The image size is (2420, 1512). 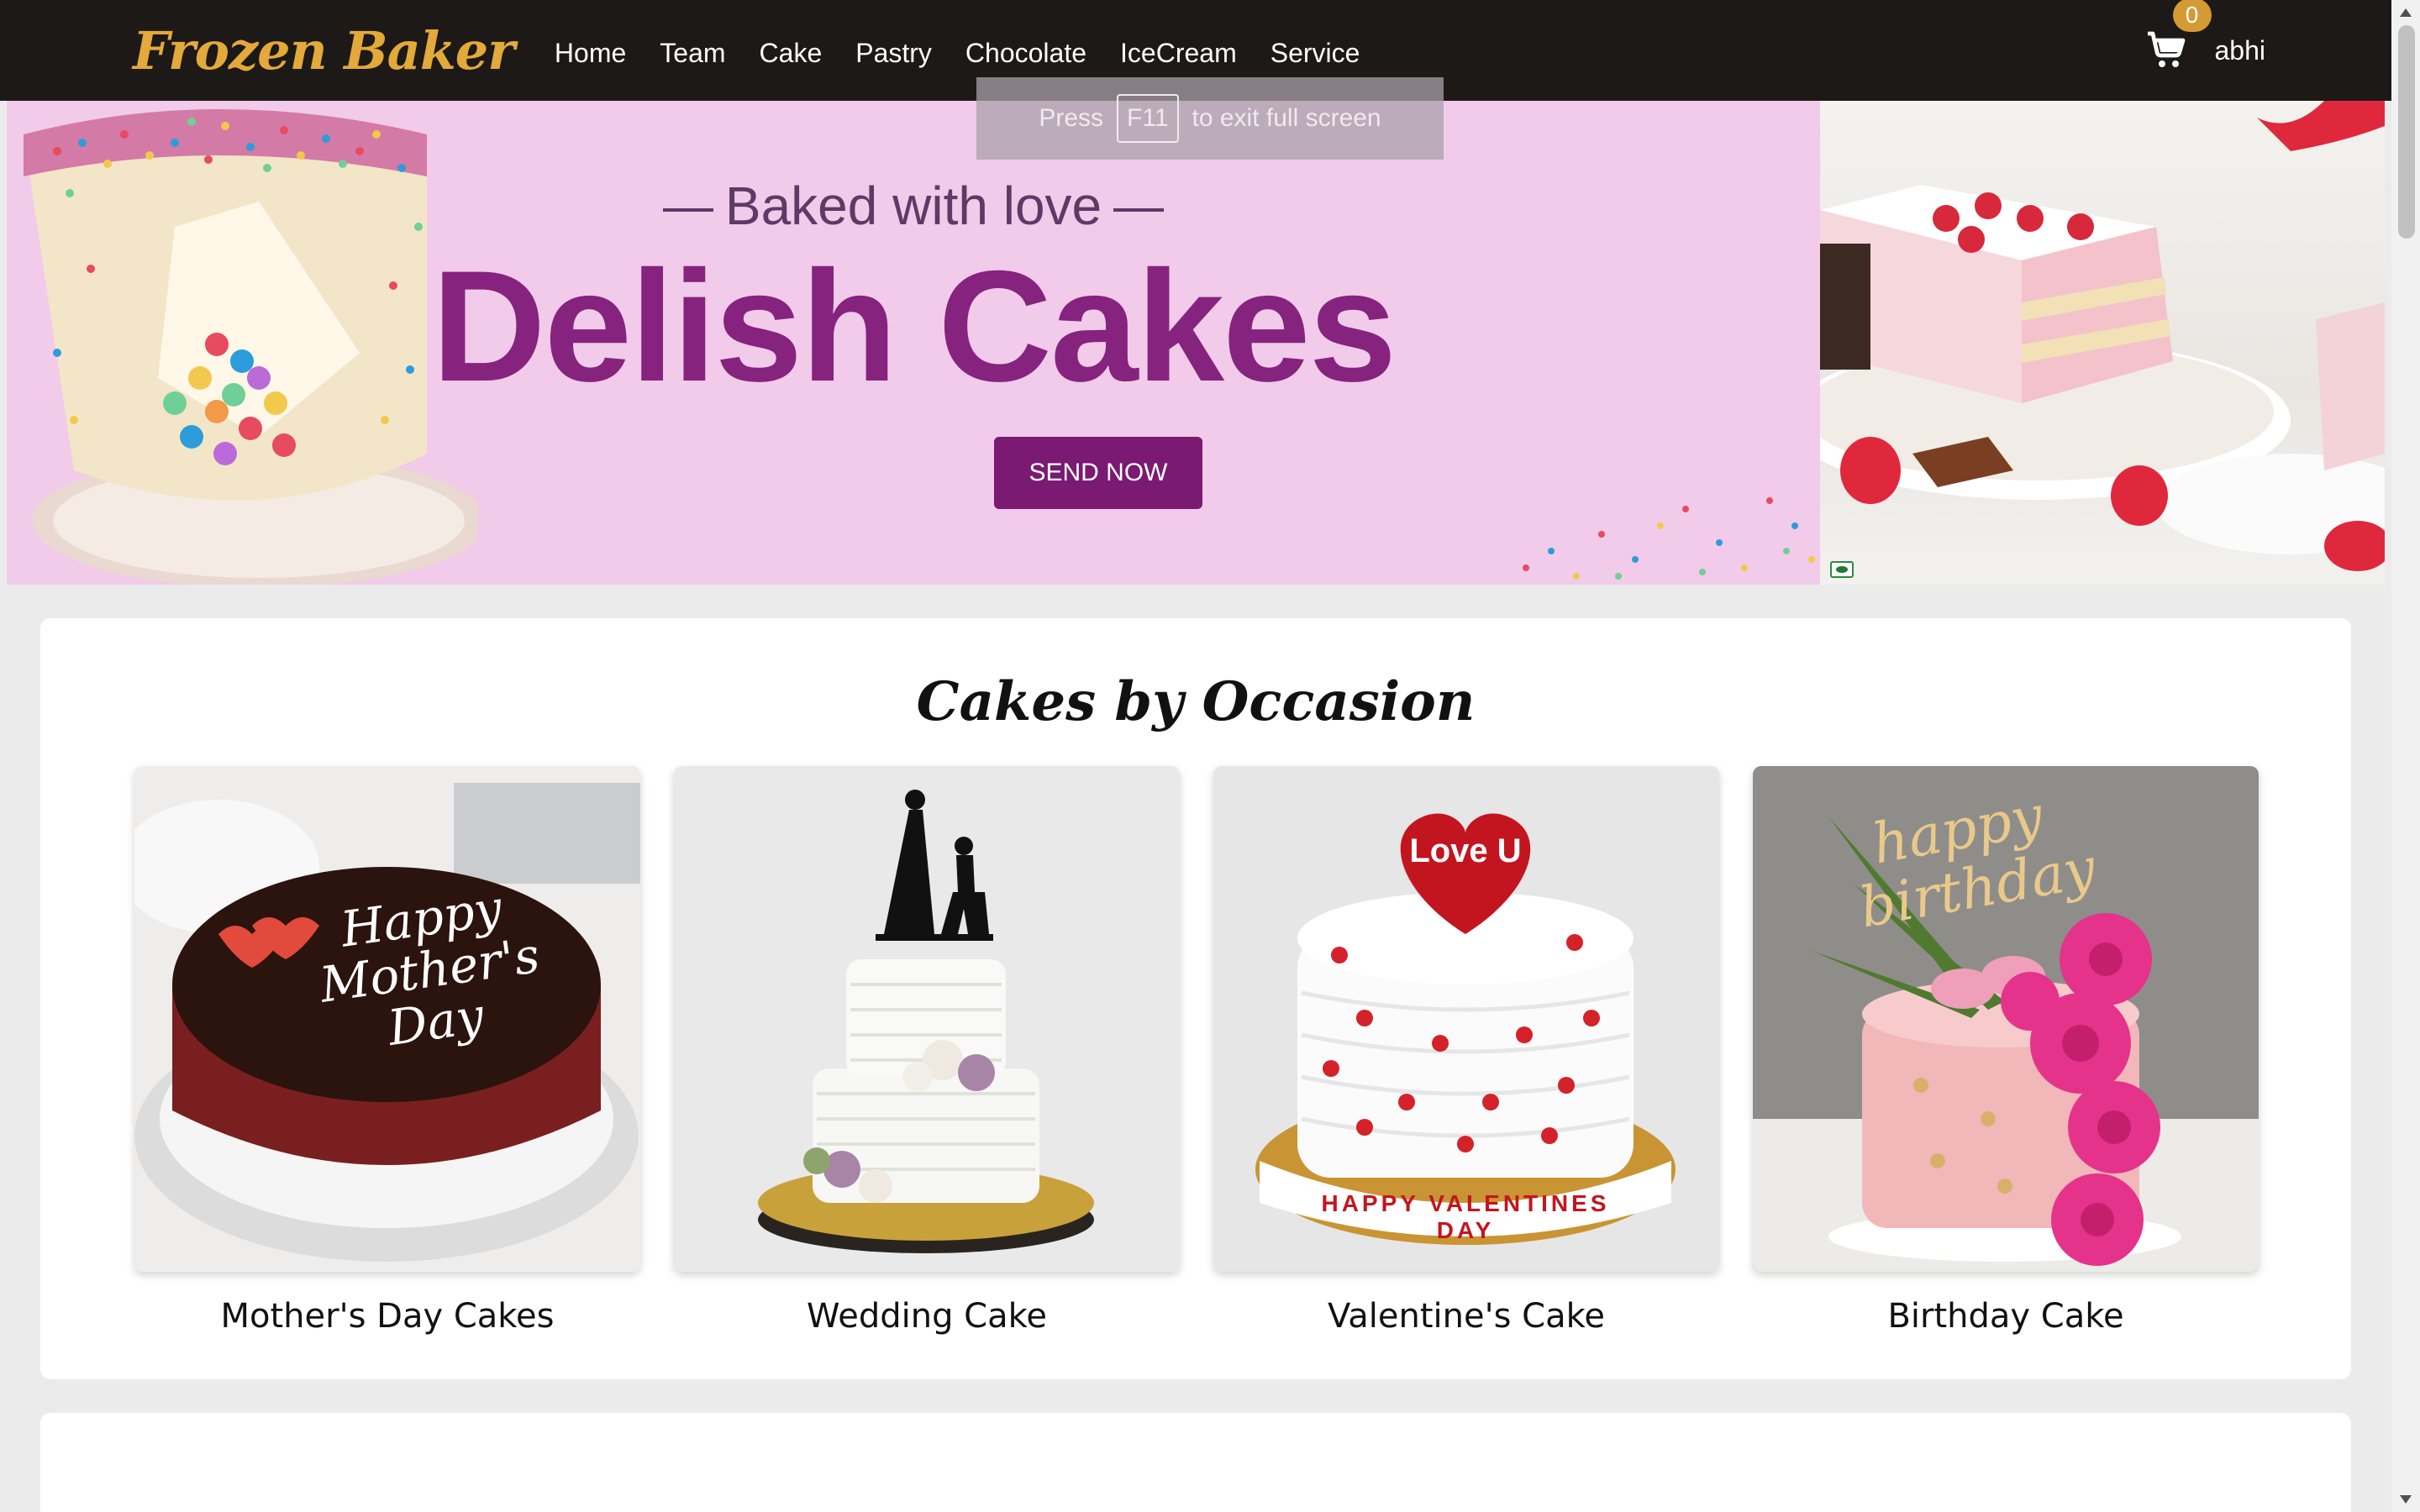 I want to click on occasion-label: Mother's Day Cakes, so click(x=387, y=1316).